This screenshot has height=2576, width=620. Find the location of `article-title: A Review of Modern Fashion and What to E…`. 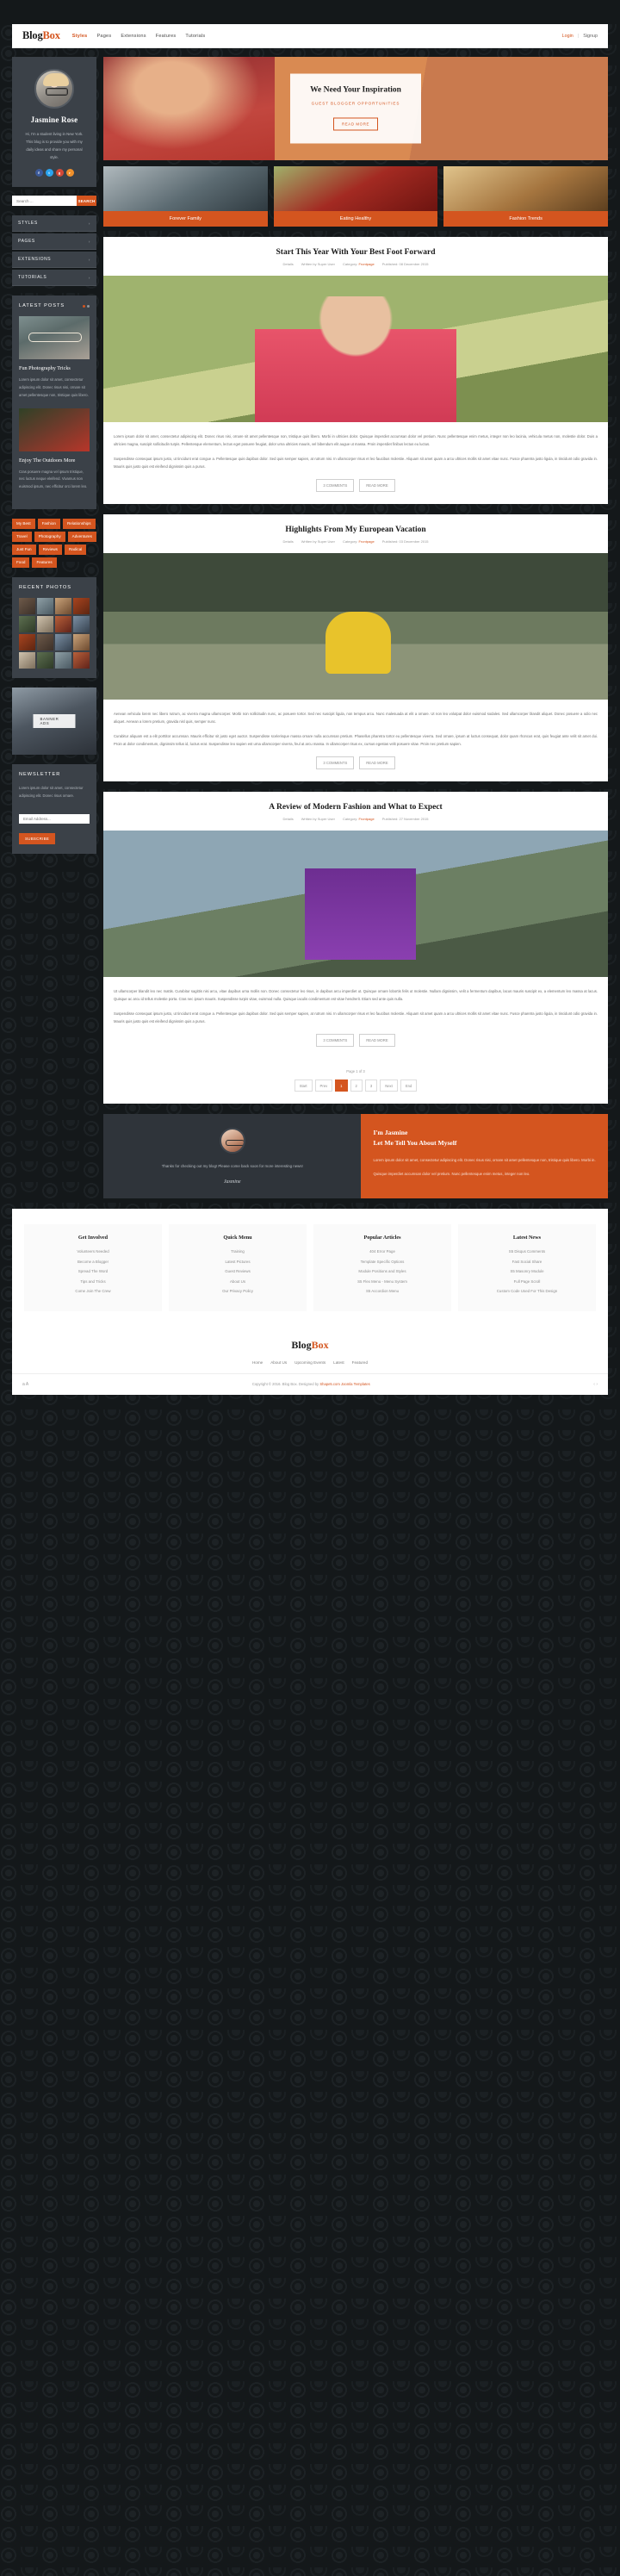

article-title: A Review of Modern Fashion and What to E… is located at coordinates (356, 808).